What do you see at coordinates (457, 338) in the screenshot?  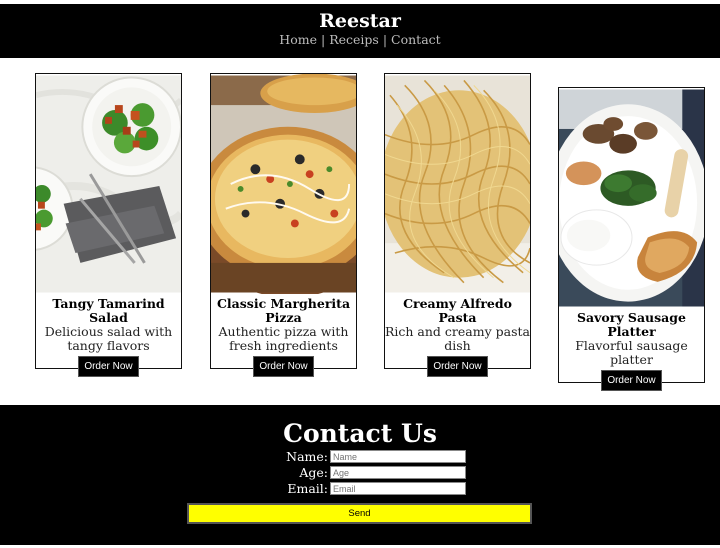 I see `card-description: Rich and creamy pasta dish` at bounding box center [457, 338].